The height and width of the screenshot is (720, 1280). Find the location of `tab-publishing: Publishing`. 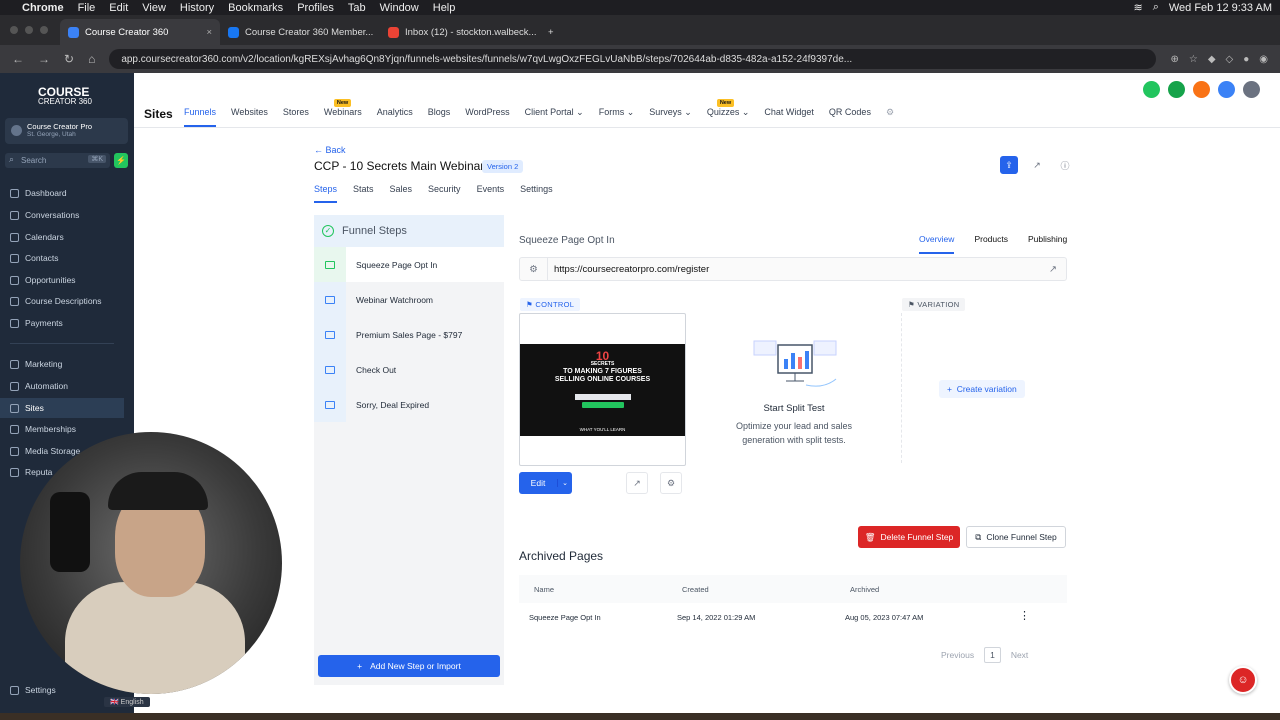

tab-publishing: Publishing is located at coordinates (1047, 244).